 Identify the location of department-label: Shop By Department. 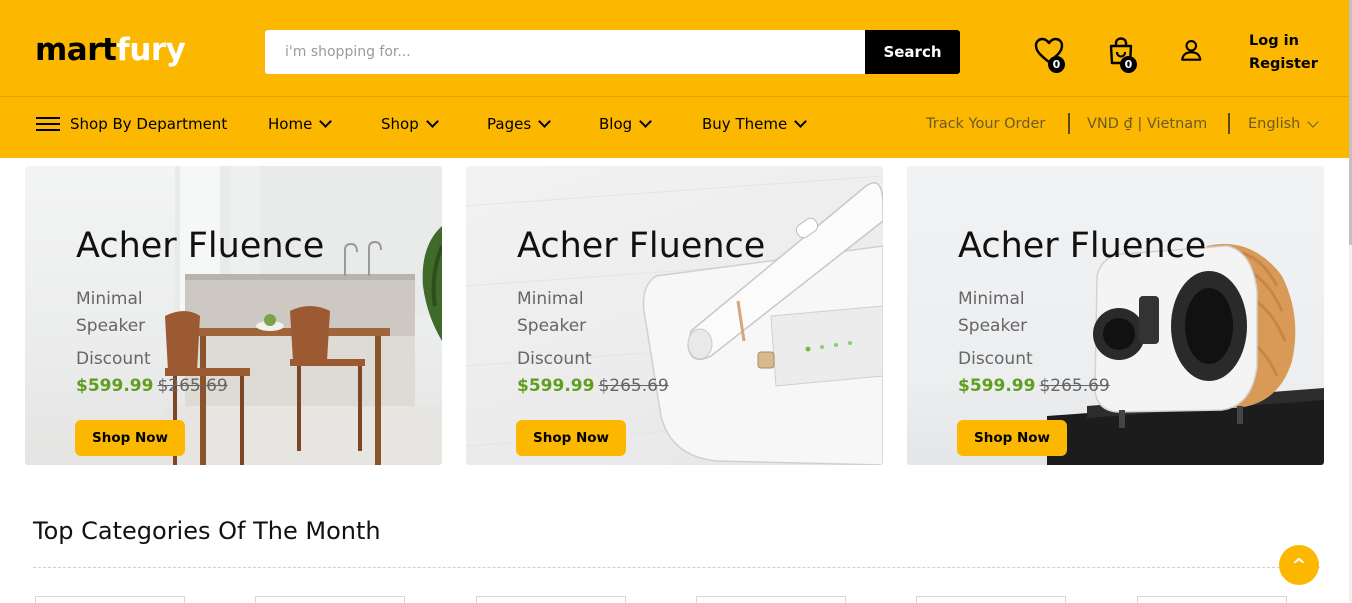
(149, 124).